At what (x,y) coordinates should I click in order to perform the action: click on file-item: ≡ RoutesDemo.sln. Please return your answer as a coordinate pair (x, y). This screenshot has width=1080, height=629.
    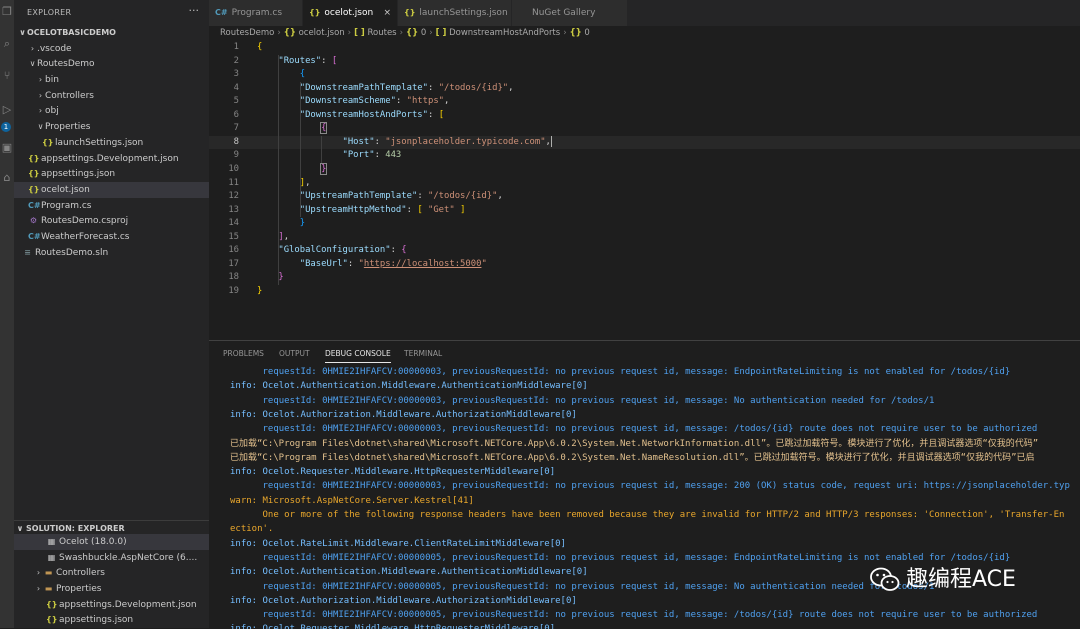
    Looking at the image, I should click on (111, 253).